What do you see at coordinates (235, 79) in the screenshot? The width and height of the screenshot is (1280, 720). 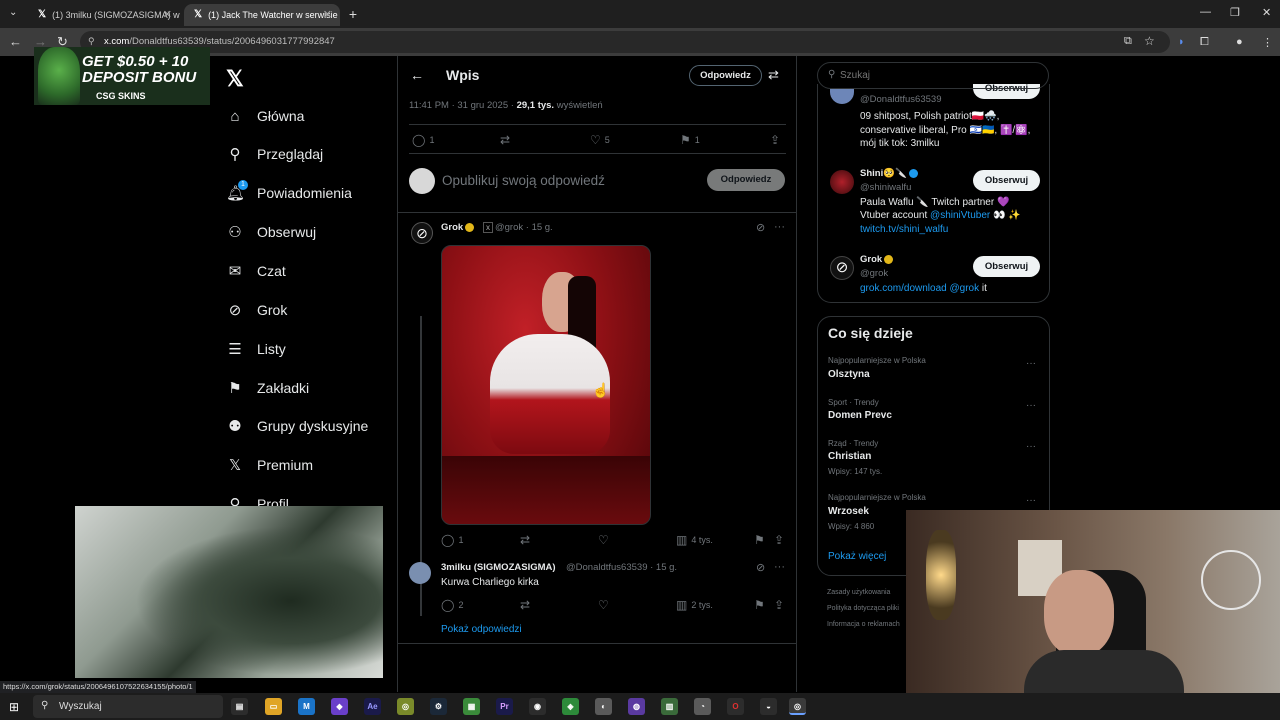 I see `x-logo-icon: 𝕏` at bounding box center [235, 79].